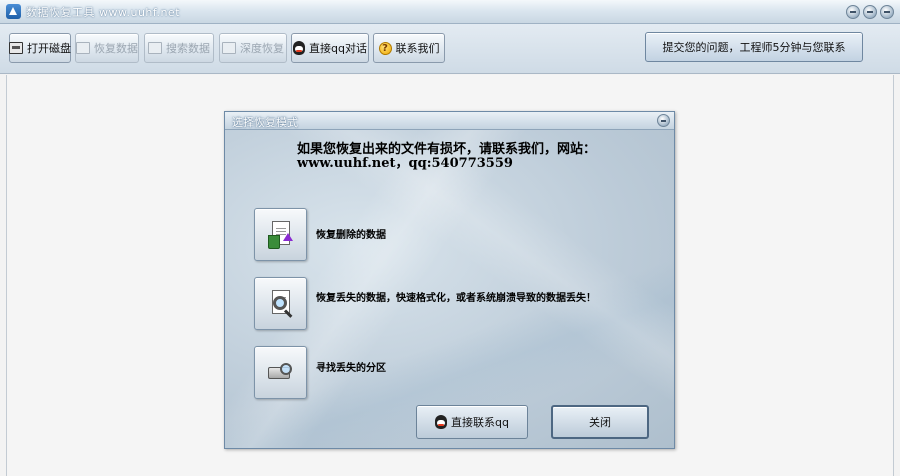 This screenshot has width=900, height=476. I want to click on submit-question-button: 提交您的问题，工程师5分钟与您联系, so click(754, 47).